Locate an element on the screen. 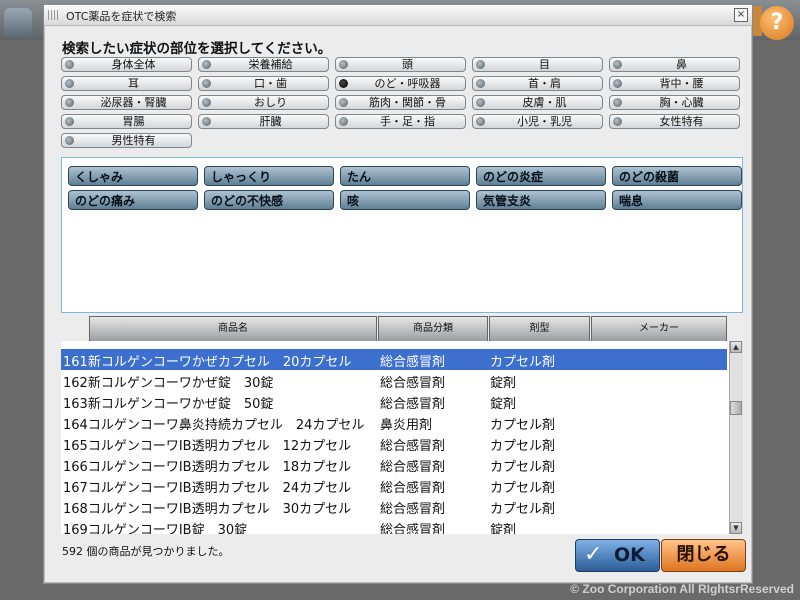  symptom-button: のどの殺菌 is located at coordinates (677, 176).